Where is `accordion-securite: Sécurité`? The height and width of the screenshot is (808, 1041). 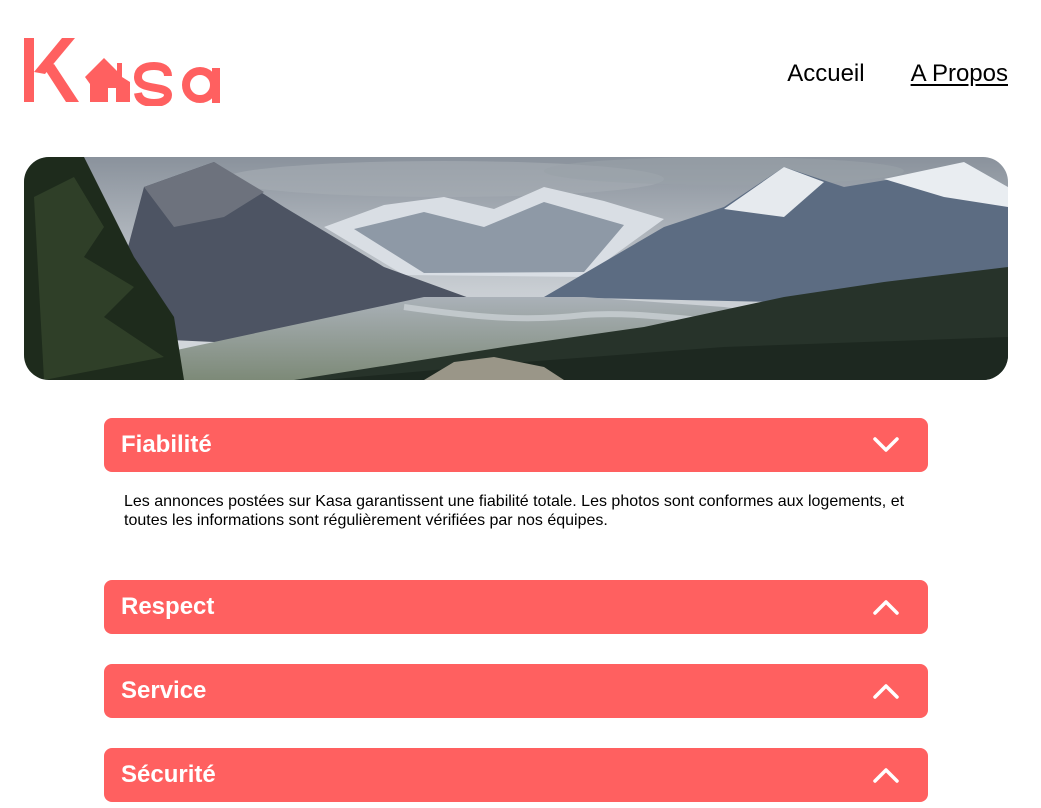
accordion-securite: Sécurité is located at coordinates (516, 775).